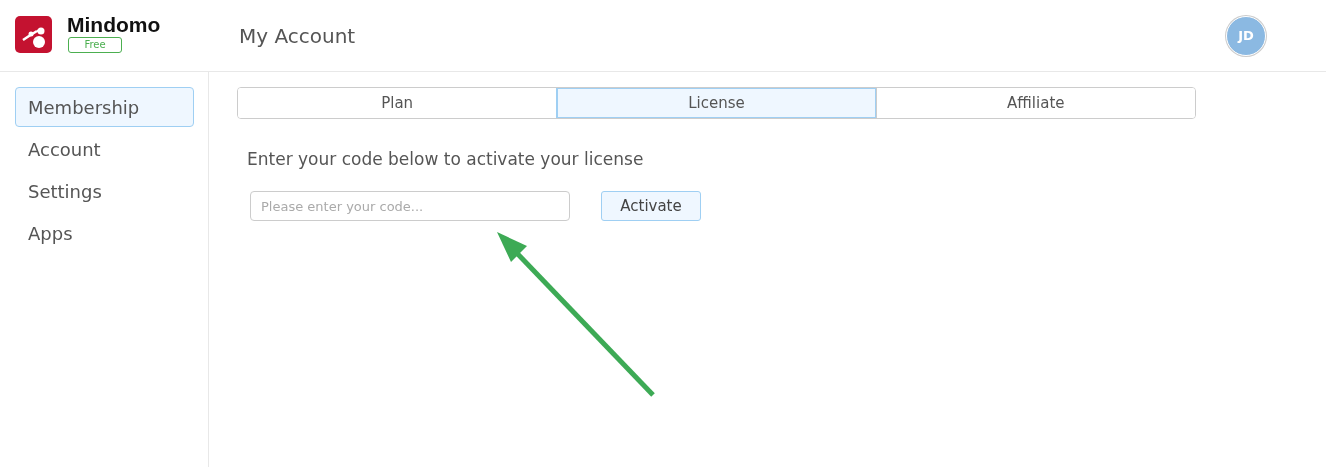 The width and height of the screenshot is (1326, 467). Describe the element at coordinates (104, 149) in the screenshot. I see `sidebar-item: Account` at that location.